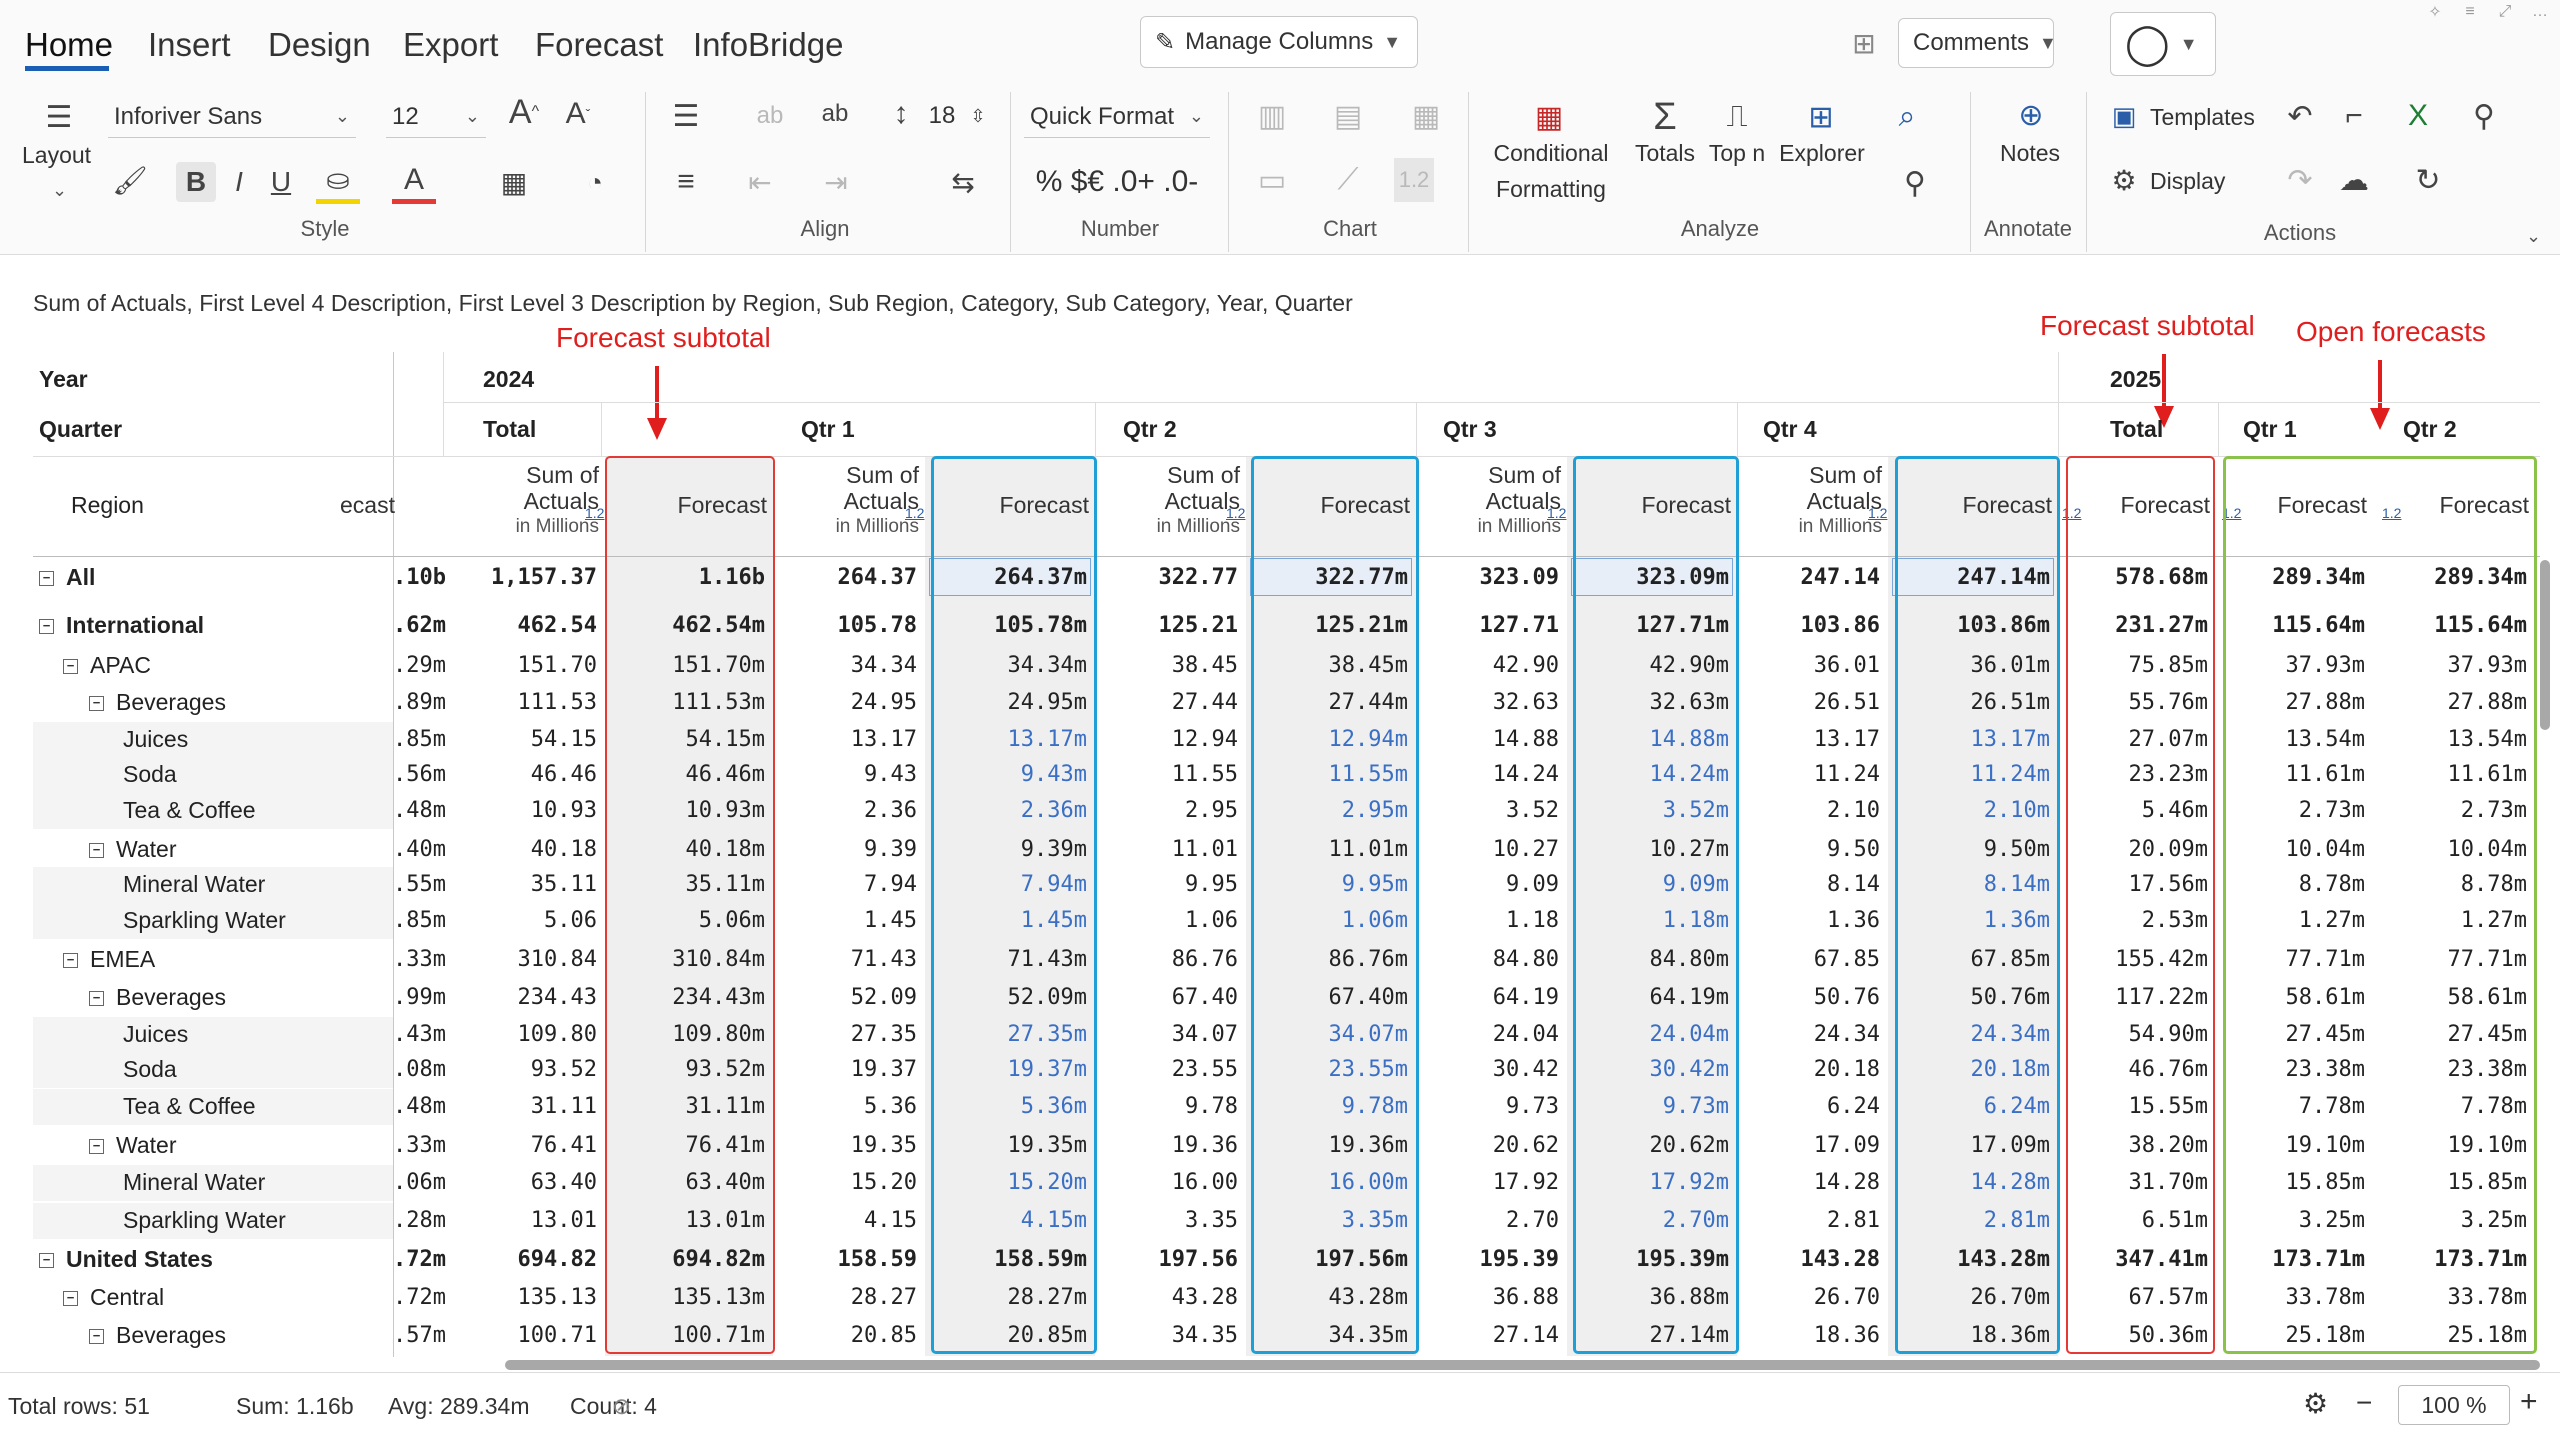 The image size is (2560, 1439). What do you see at coordinates (2133, 959) in the screenshot?
I see `table-cell: 155.42m` at bounding box center [2133, 959].